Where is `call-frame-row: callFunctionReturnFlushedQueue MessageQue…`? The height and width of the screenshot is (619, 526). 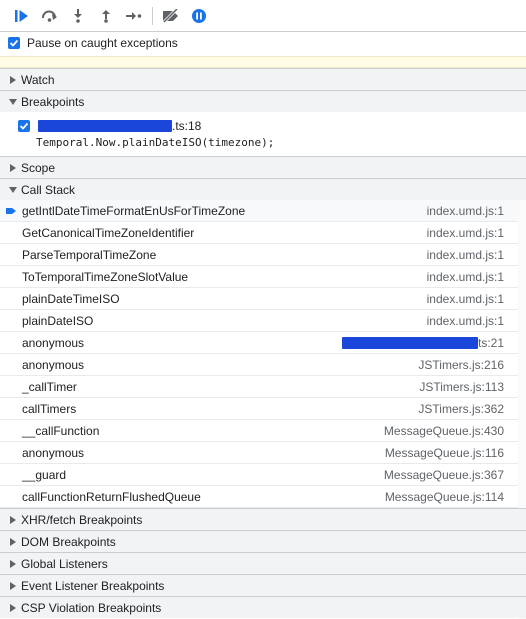 call-frame-row: callFunctionReturnFlushedQueue MessageQue… is located at coordinates (259, 497).